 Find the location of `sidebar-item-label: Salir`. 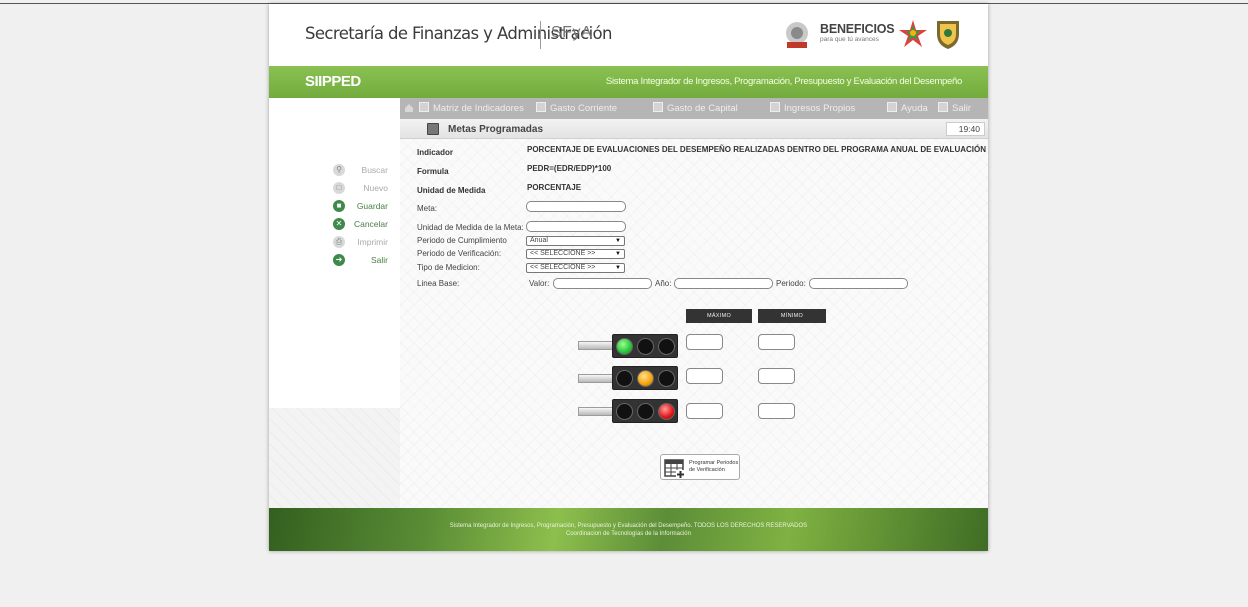

sidebar-item-label: Salir is located at coordinates (379, 260).